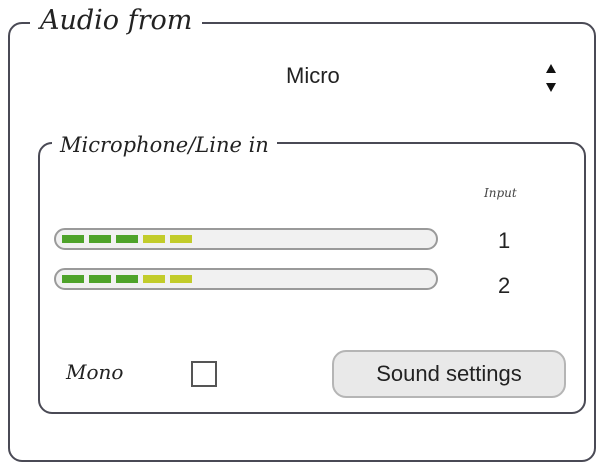  What do you see at coordinates (551, 78) in the screenshot?
I see `up-down-arrows-icon` at bounding box center [551, 78].